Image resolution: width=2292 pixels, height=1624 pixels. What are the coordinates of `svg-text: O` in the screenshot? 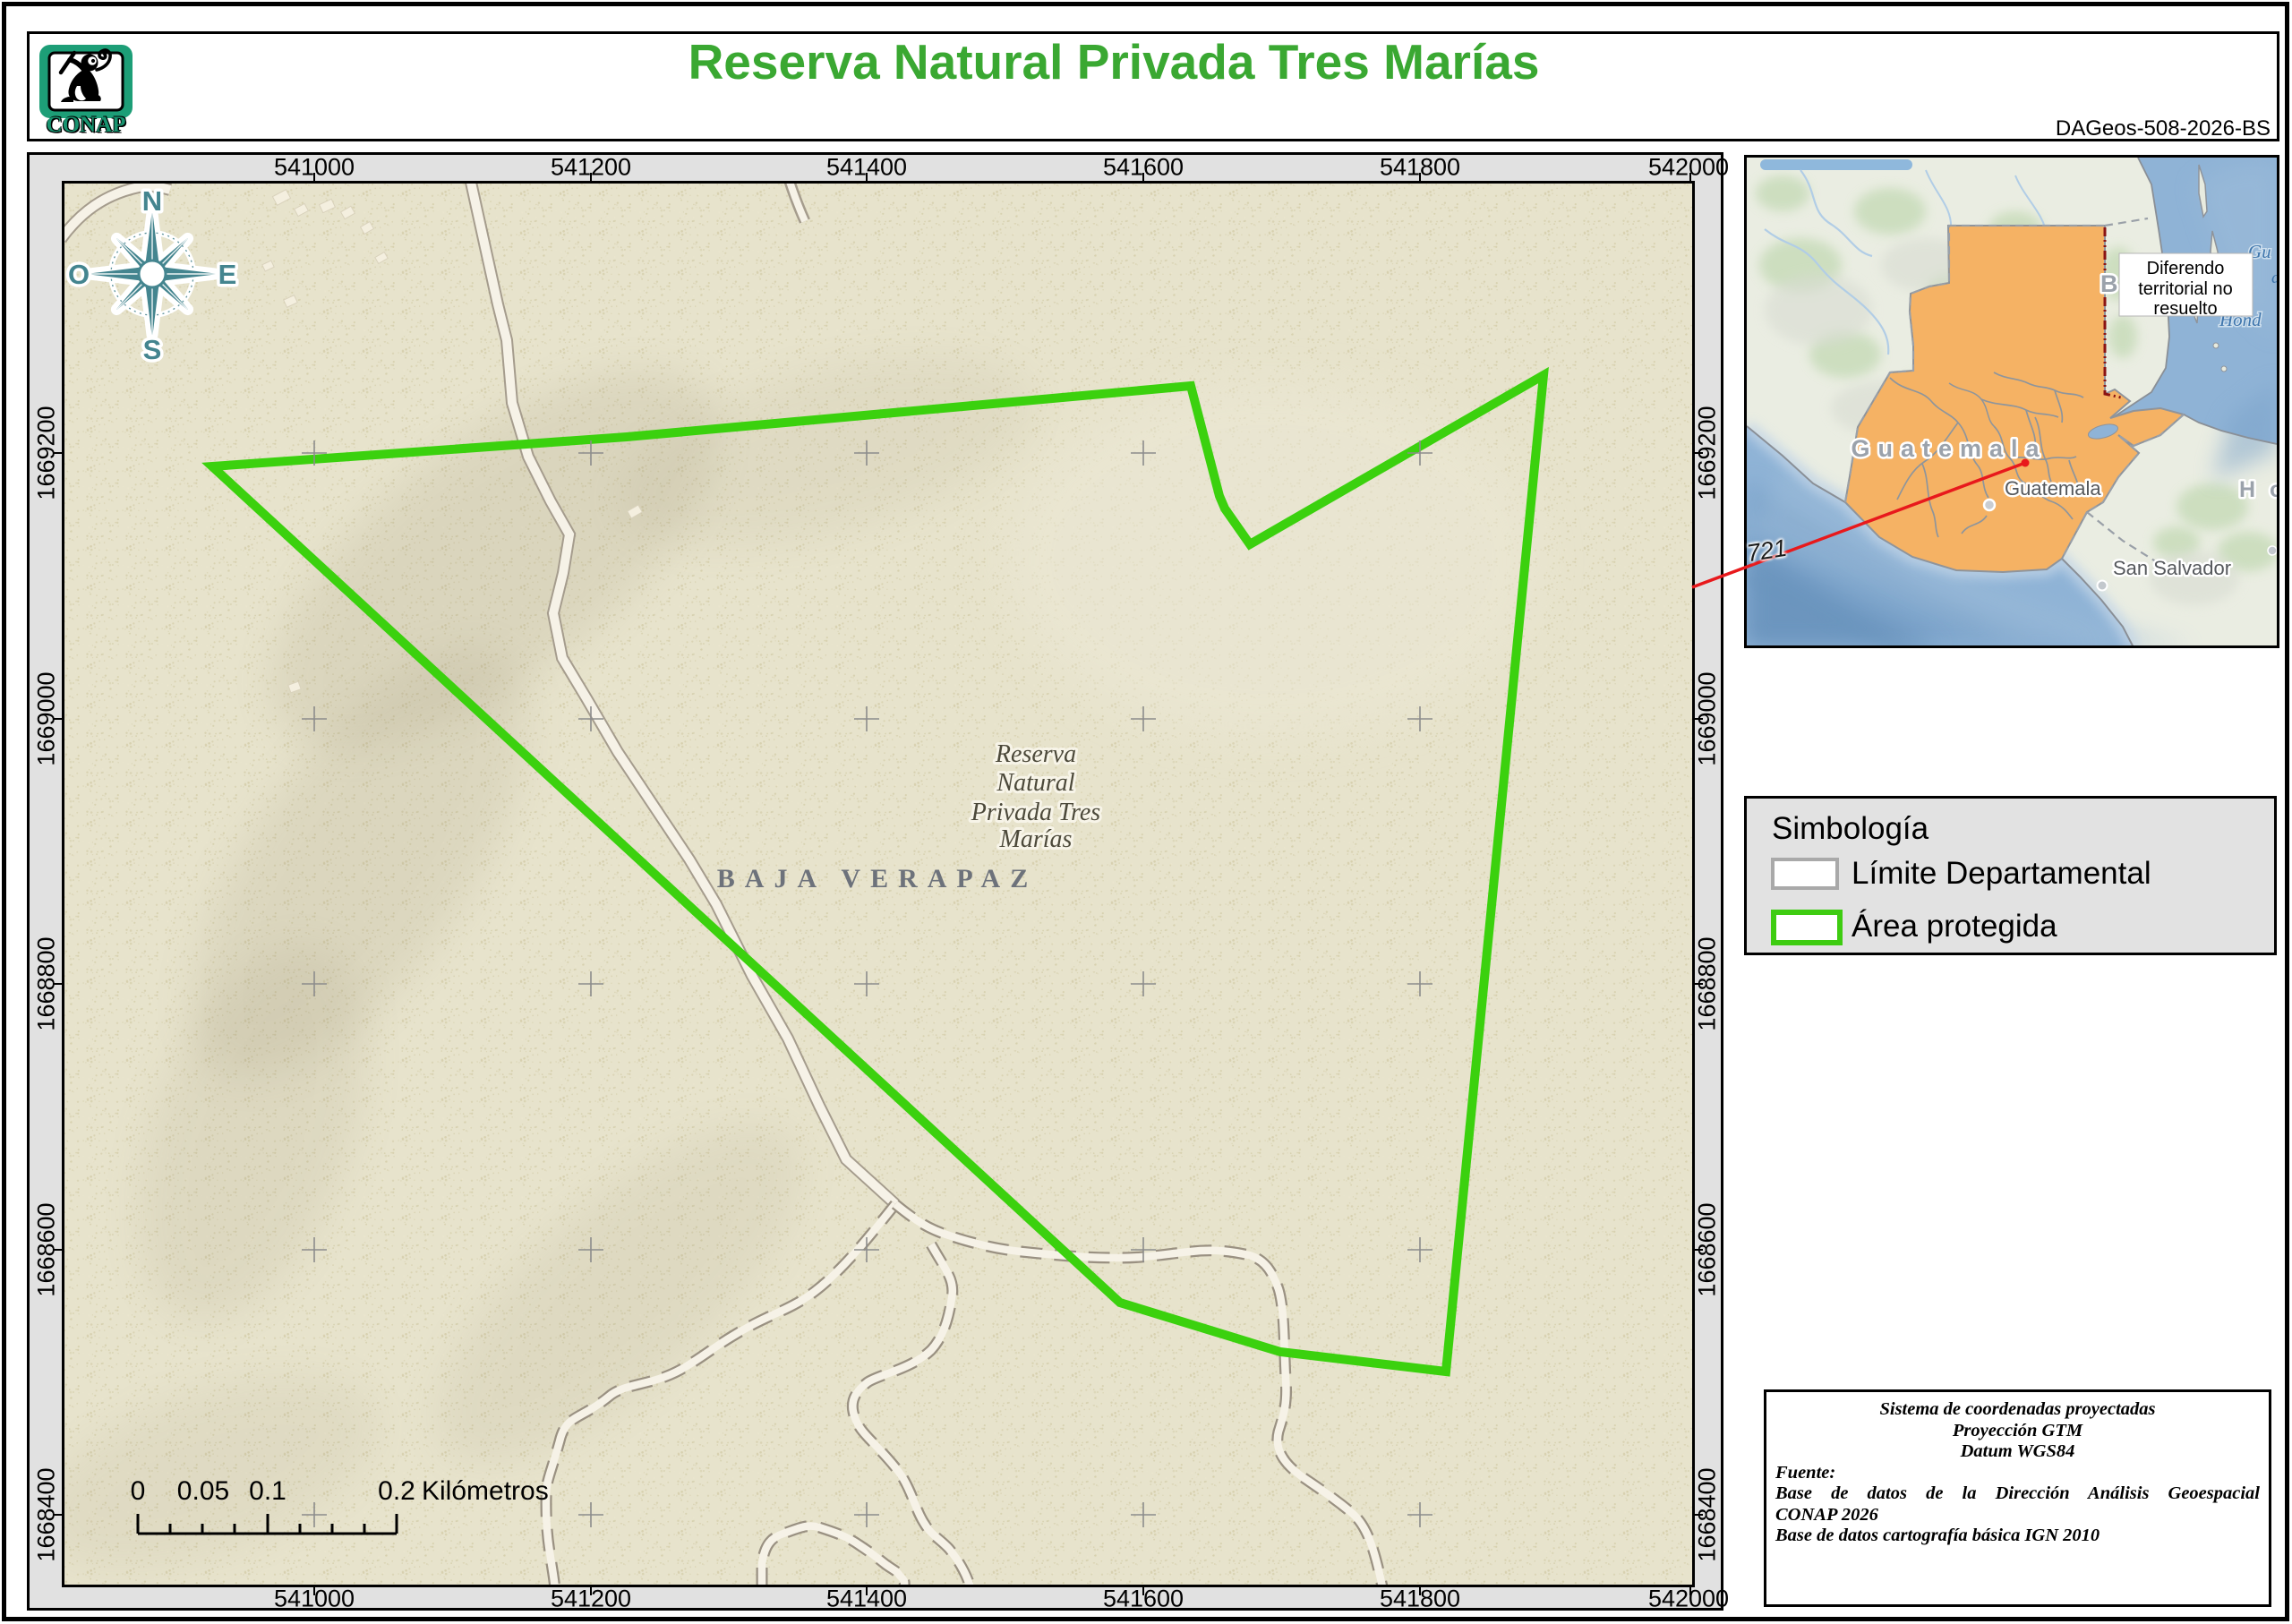 It's located at (79, 274).